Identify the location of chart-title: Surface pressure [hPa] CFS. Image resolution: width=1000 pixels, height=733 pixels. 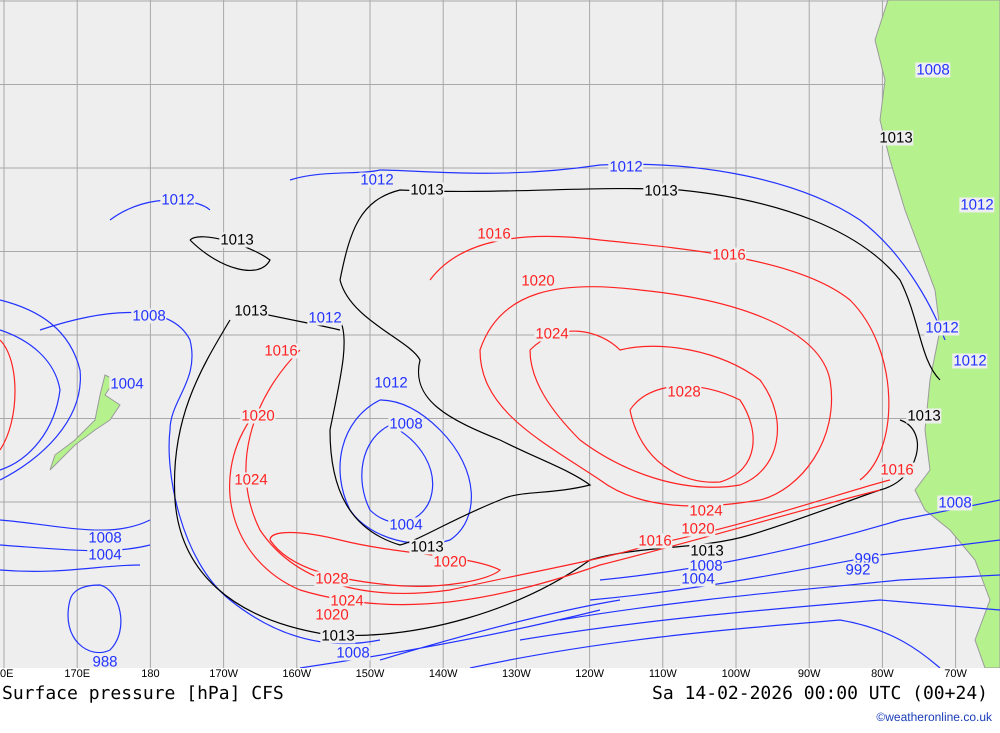
(143, 693).